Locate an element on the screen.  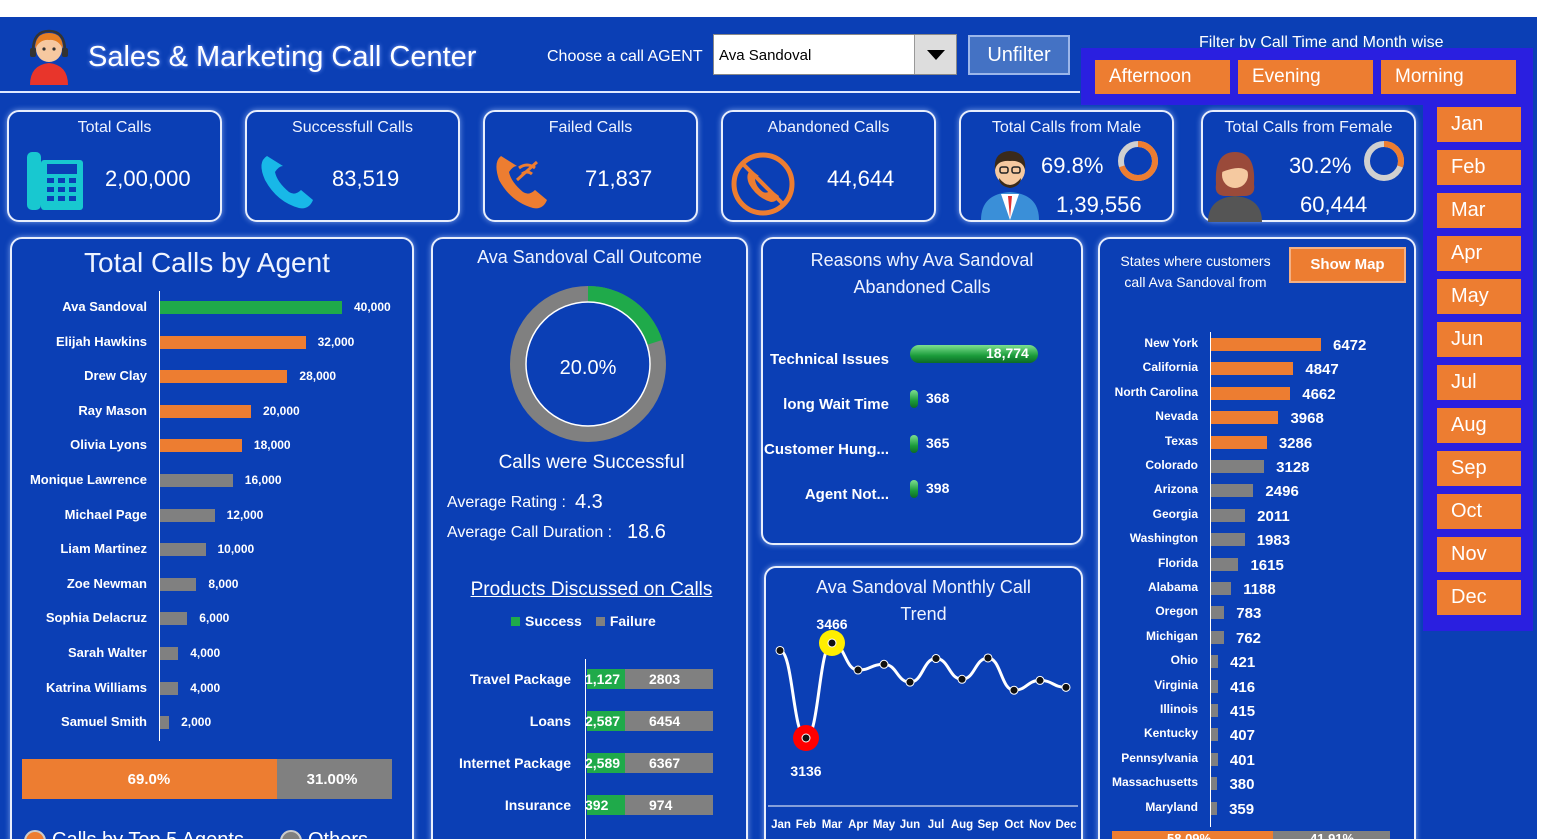
legend-top5-swatch is located at coordinates (35, 834).